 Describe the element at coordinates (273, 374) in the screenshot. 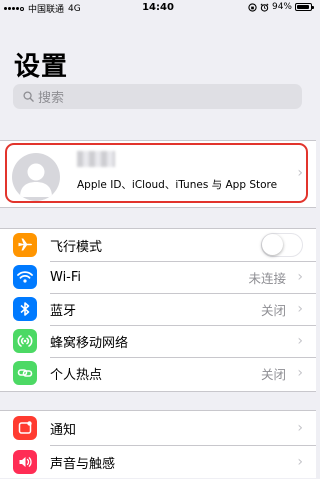

I see `hotspot-status: 关闭` at that location.